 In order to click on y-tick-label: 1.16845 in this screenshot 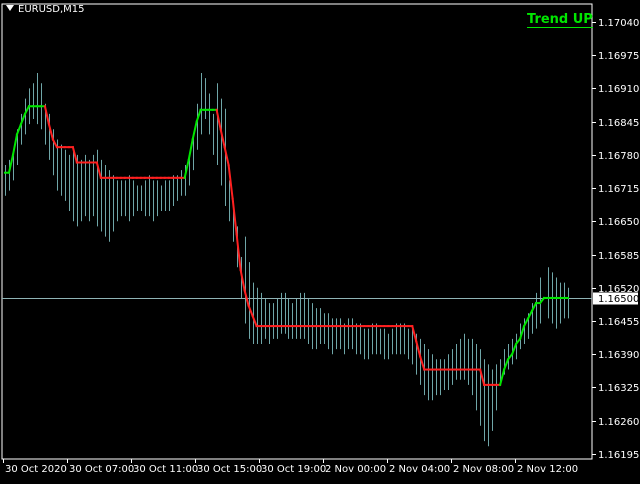, I will do `click(618, 123)`.